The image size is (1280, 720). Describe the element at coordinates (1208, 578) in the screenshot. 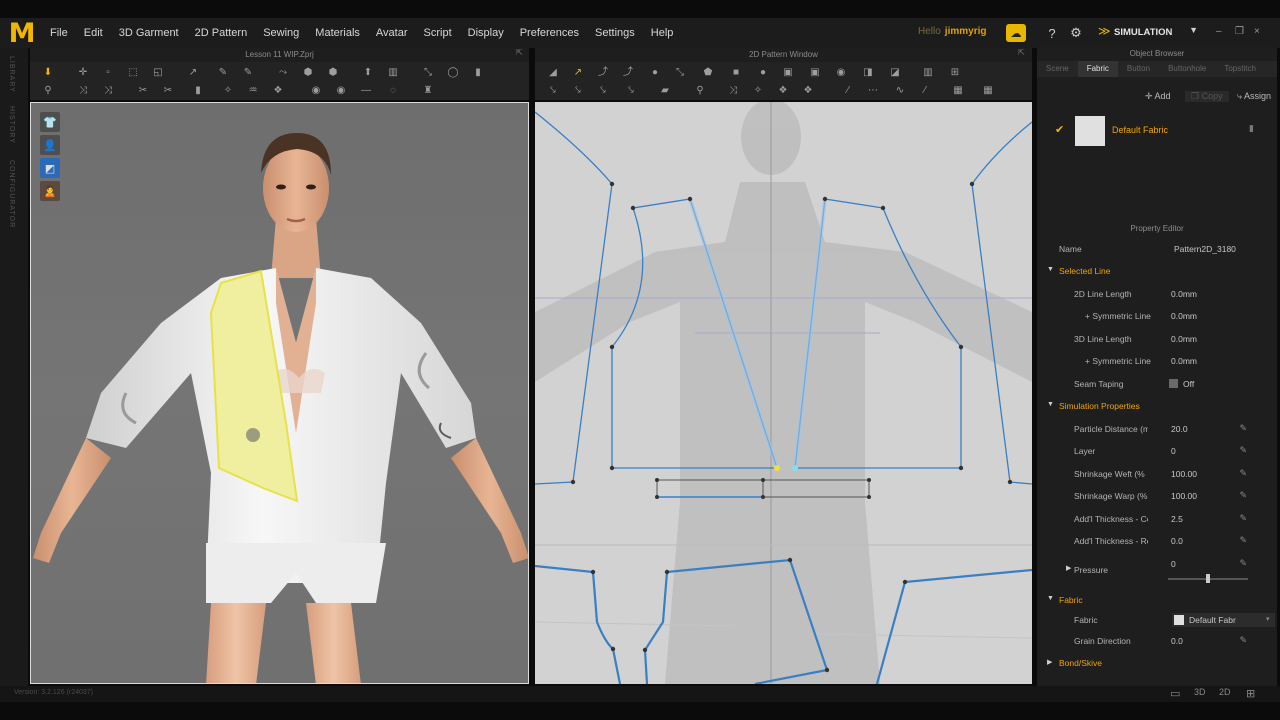

I see `pressure-slider-handle` at that location.